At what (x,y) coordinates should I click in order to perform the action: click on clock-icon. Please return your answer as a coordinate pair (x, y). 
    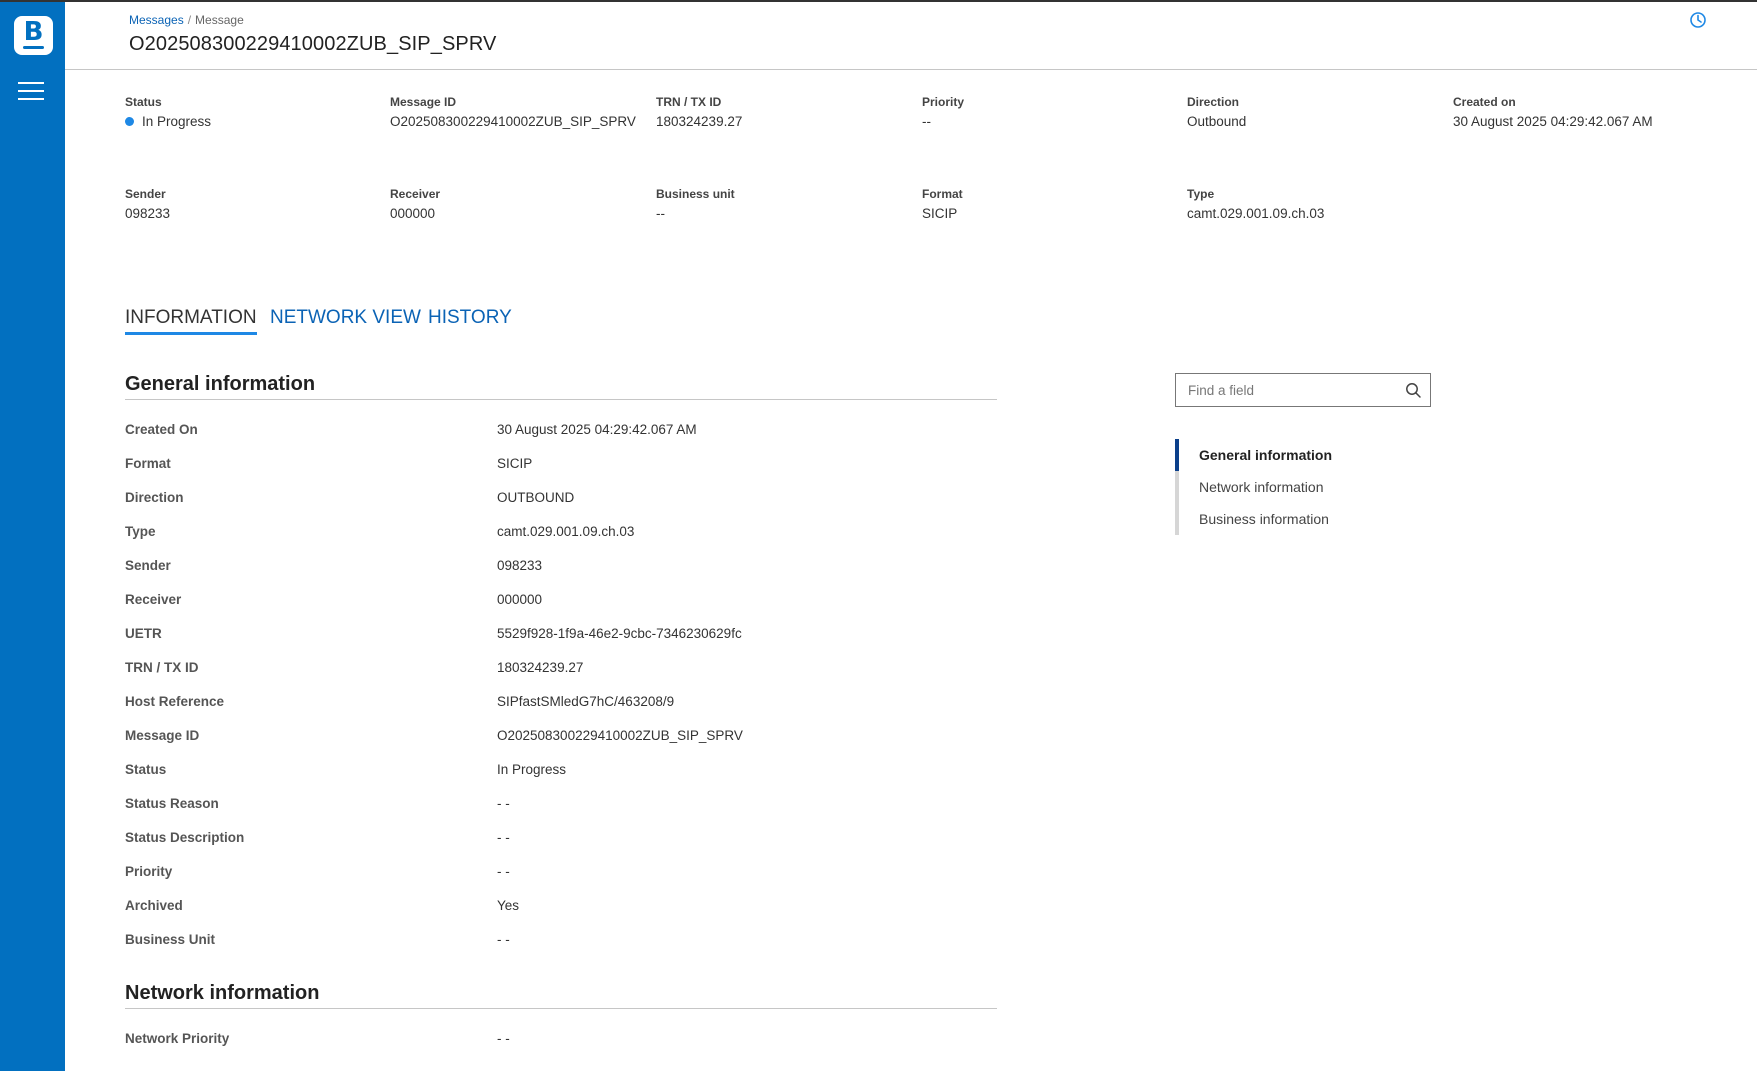
    Looking at the image, I should click on (1698, 20).